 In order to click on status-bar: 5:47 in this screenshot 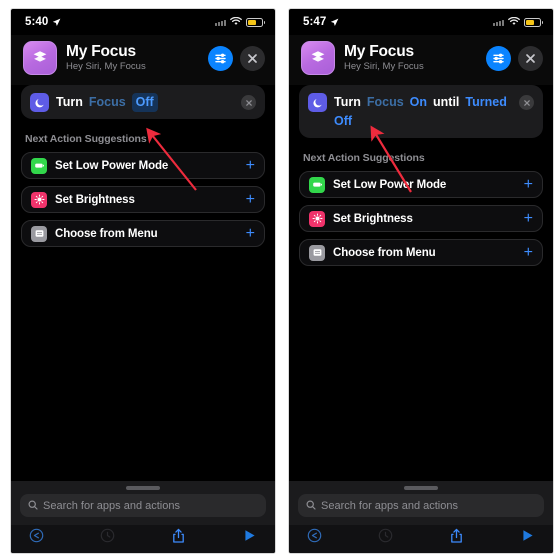, I will do `click(421, 22)`.